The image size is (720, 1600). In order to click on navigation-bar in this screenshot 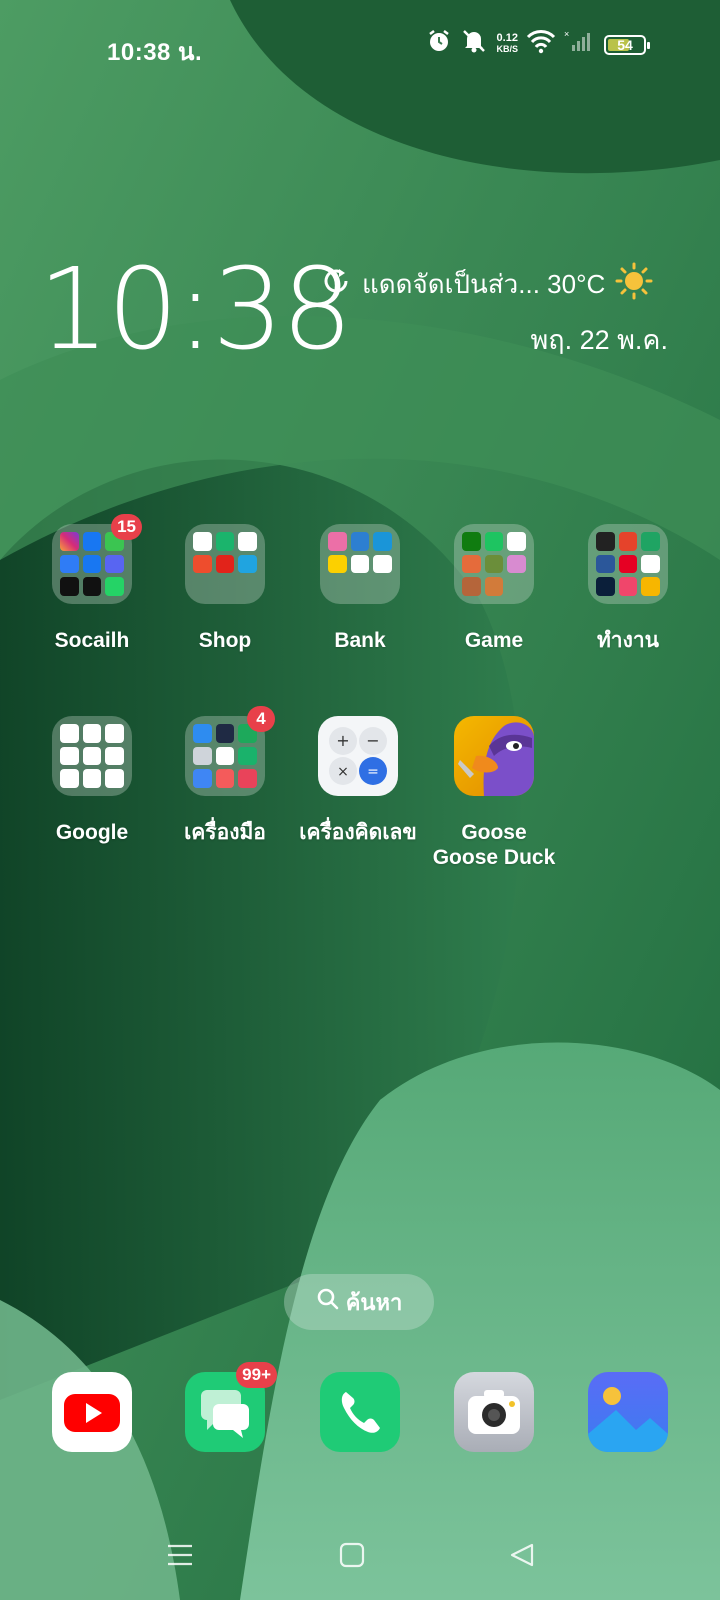, I will do `click(360, 1560)`.